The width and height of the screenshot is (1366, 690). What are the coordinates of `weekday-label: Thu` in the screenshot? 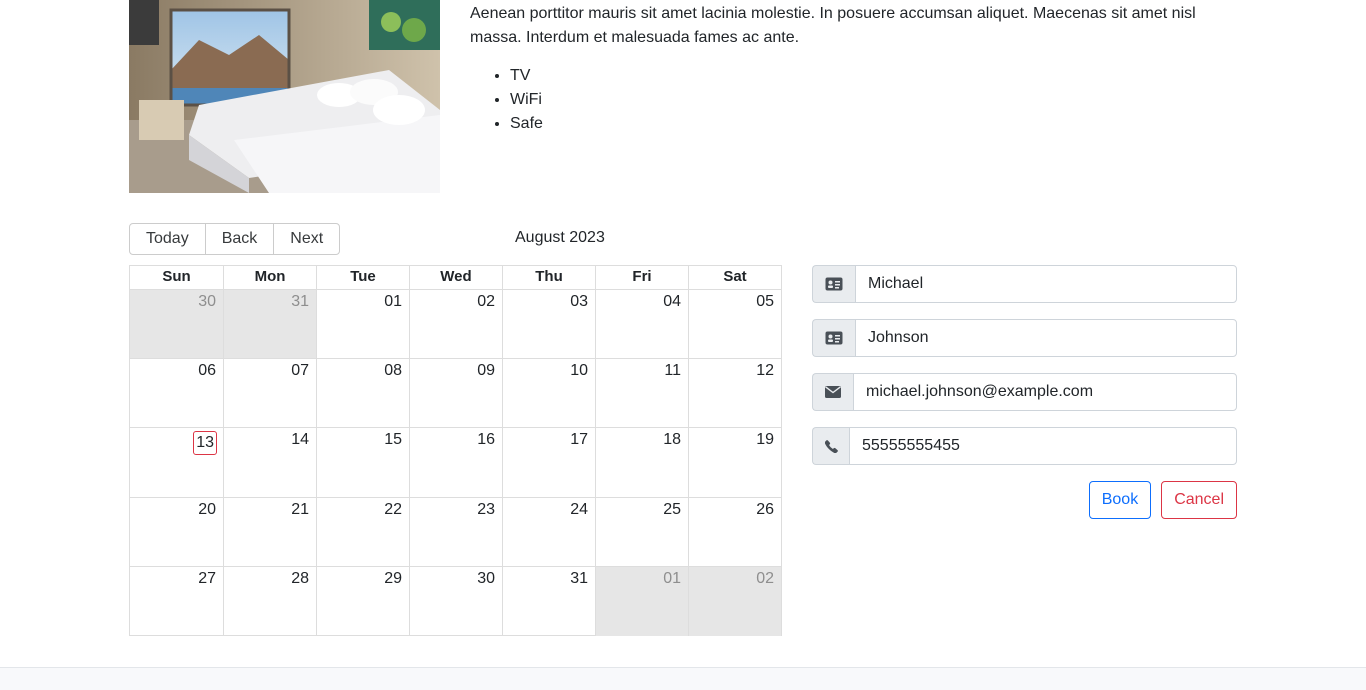 It's located at (548, 277).